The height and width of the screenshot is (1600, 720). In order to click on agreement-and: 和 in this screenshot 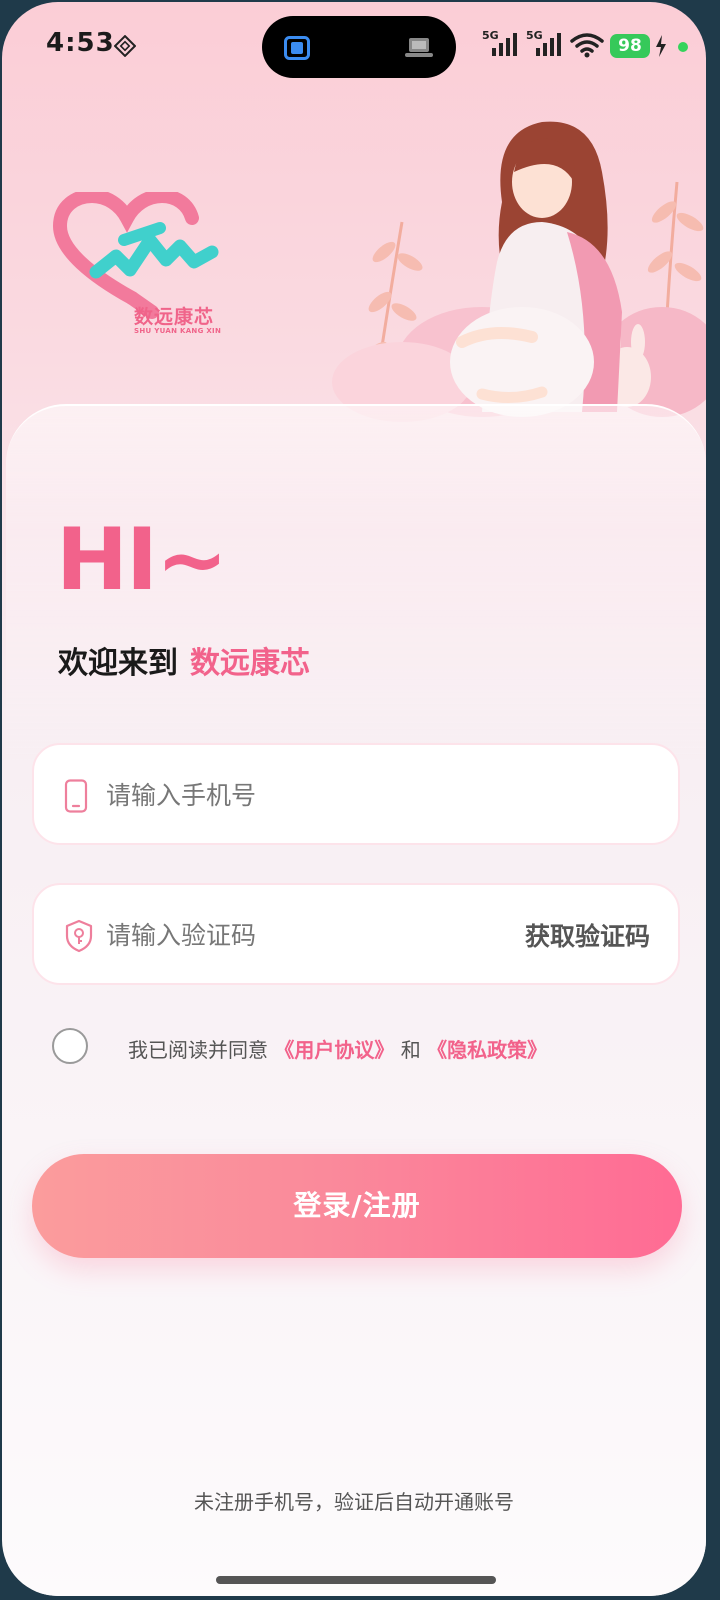, I will do `click(410, 1050)`.